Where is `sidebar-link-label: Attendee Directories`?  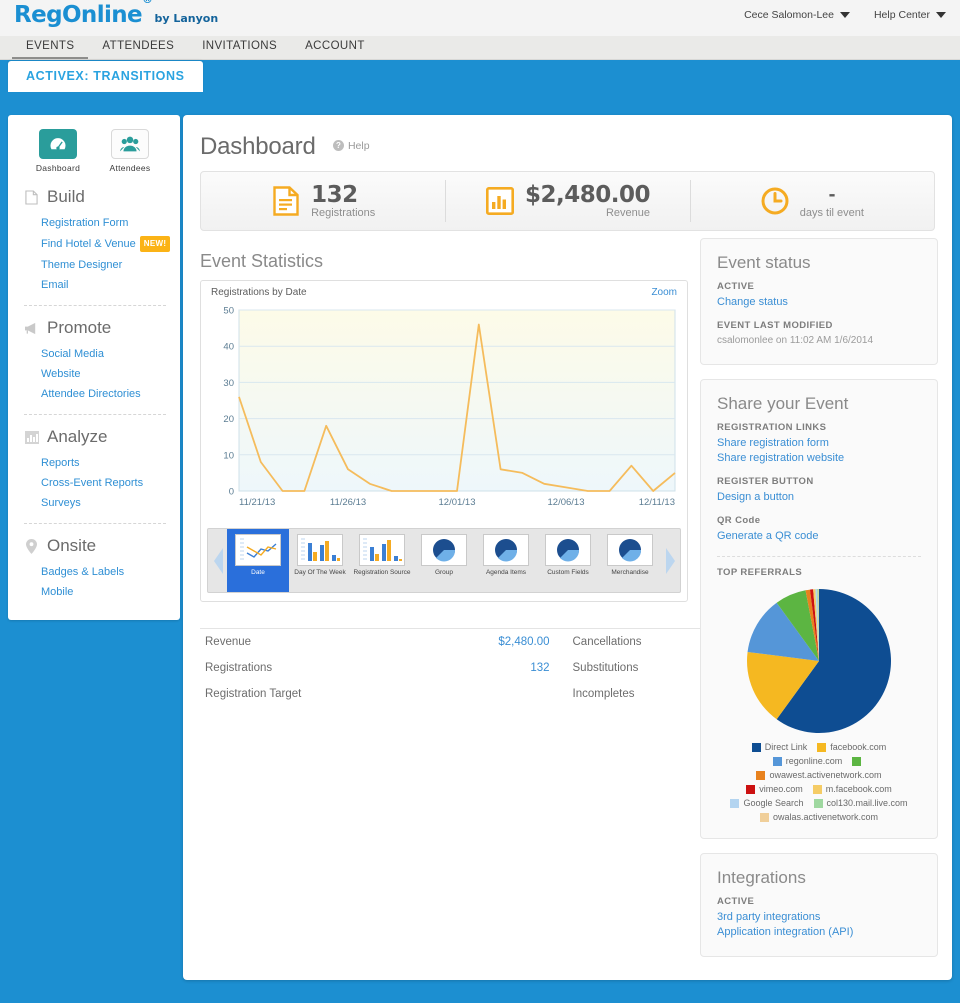 sidebar-link-label: Attendee Directories is located at coordinates (91, 394).